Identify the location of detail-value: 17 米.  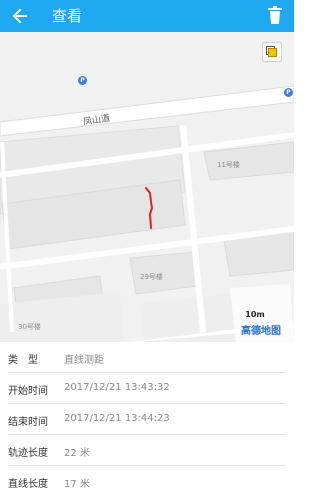
(77, 484).